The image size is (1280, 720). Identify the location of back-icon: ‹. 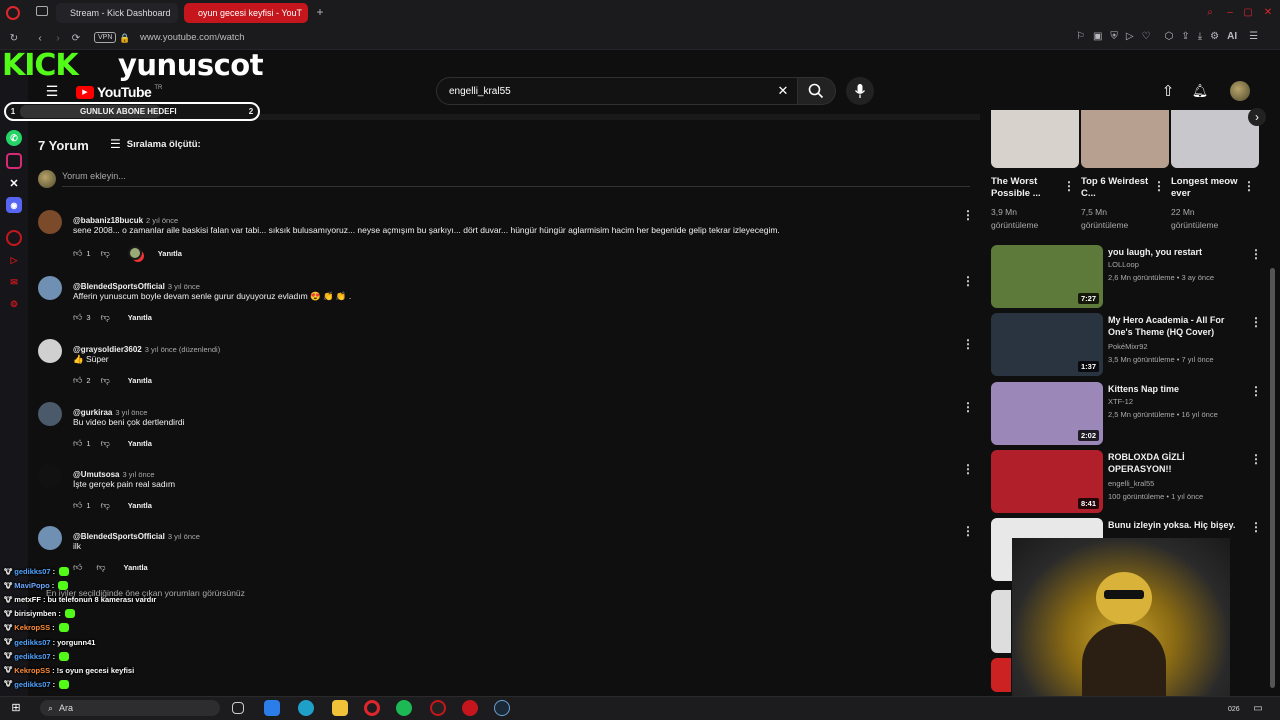
(40, 38).